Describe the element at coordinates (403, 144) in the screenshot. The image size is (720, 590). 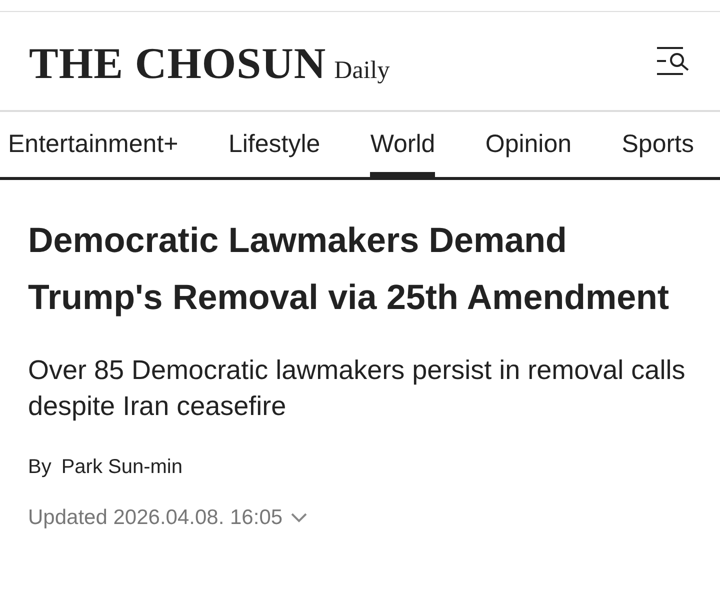
I see `nav-tab: World` at that location.